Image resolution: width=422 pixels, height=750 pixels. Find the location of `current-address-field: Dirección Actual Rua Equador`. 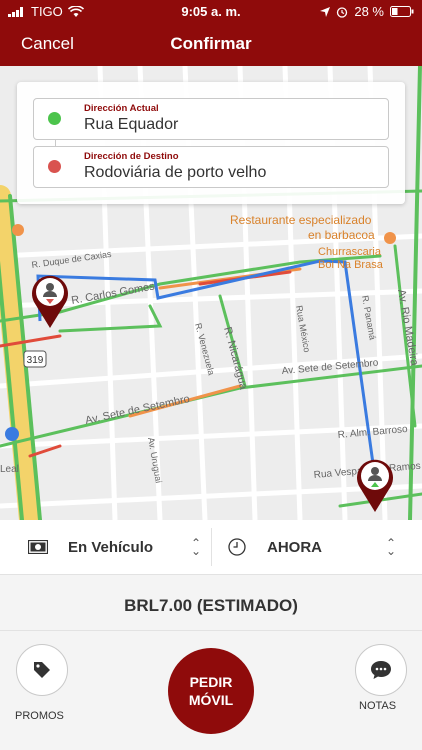

current-address-field: Dirección Actual Rua Equador is located at coordinates (211, 119).